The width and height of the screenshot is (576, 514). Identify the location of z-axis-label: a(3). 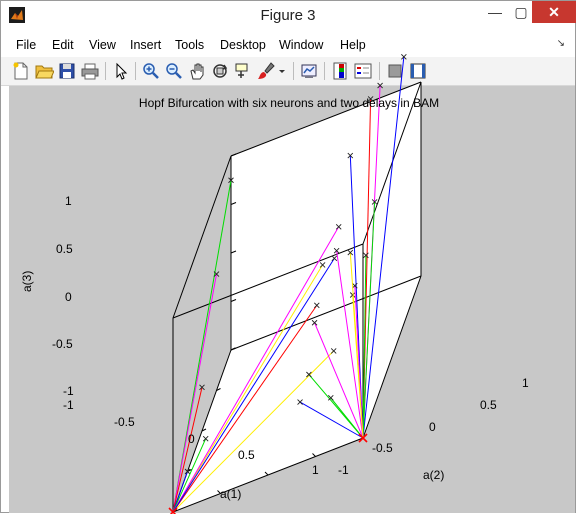
(27, 281).